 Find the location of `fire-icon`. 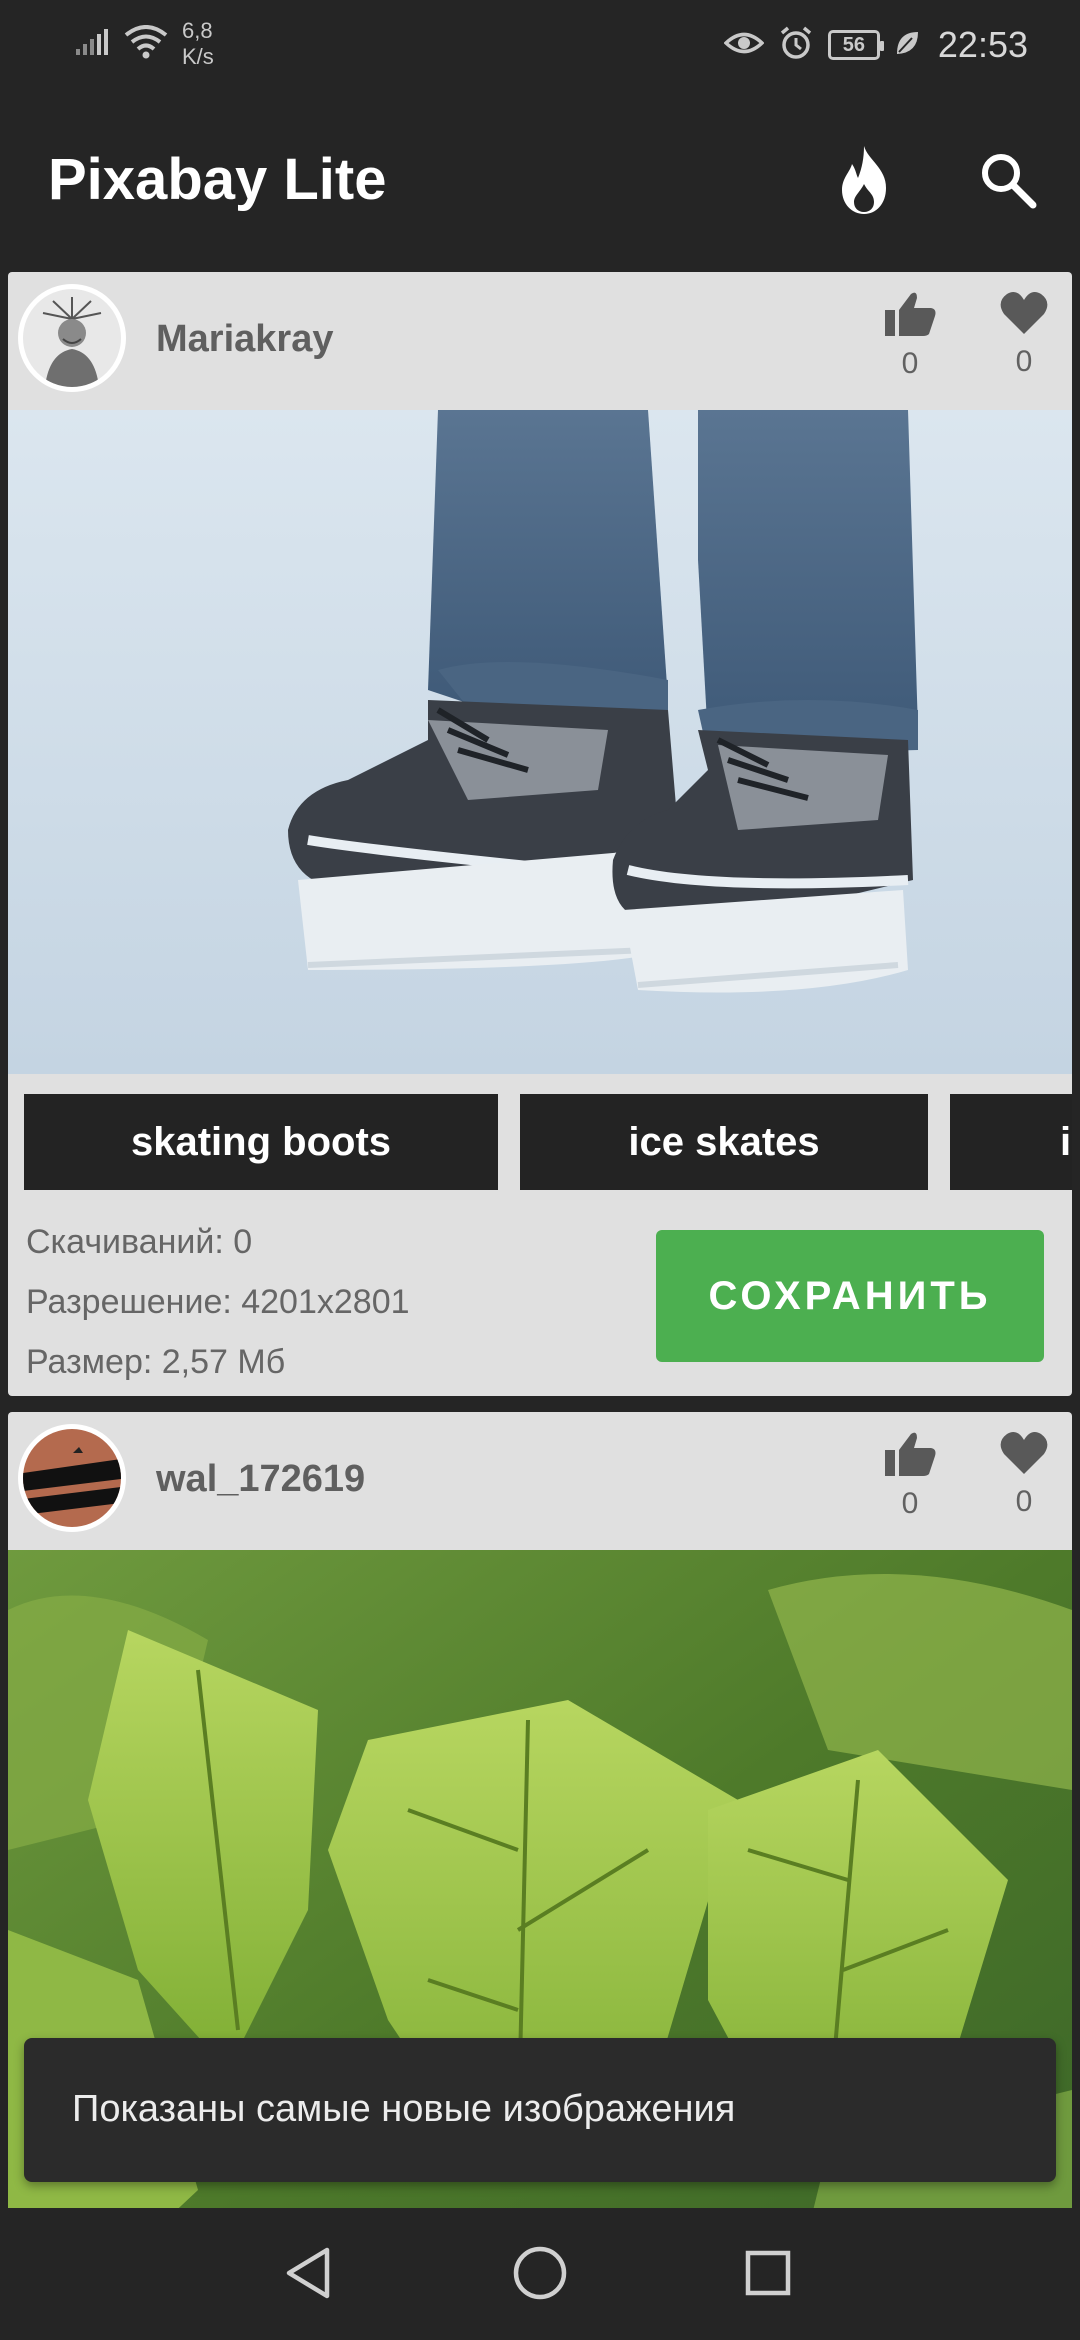

fire-icon is located at coordinates (864, 182).